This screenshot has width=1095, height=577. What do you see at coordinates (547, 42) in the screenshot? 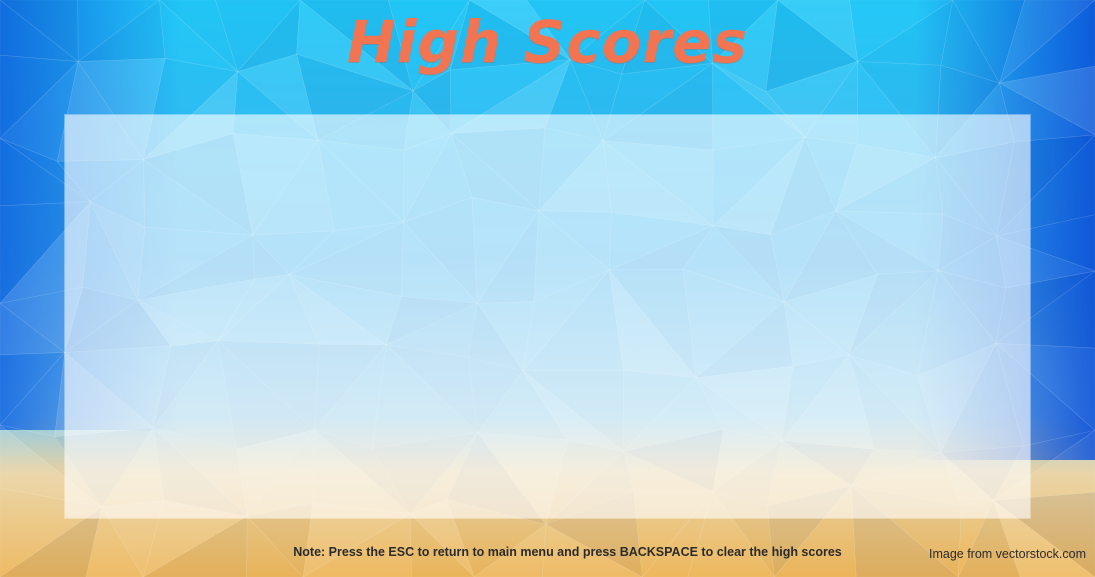
I see `page-title: High Scores` at bounding box center [547, 42].